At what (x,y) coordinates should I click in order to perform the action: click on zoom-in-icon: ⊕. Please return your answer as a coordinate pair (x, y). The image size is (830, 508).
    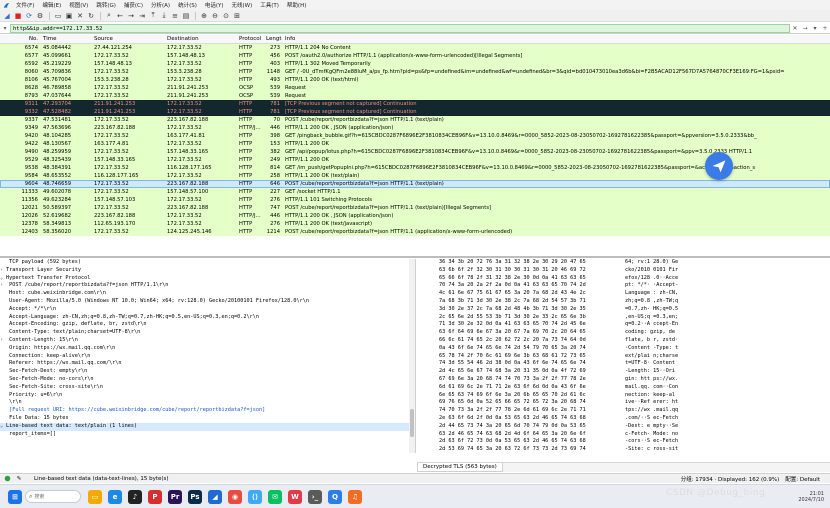
    Looking at the image, I should click on (204, 16).